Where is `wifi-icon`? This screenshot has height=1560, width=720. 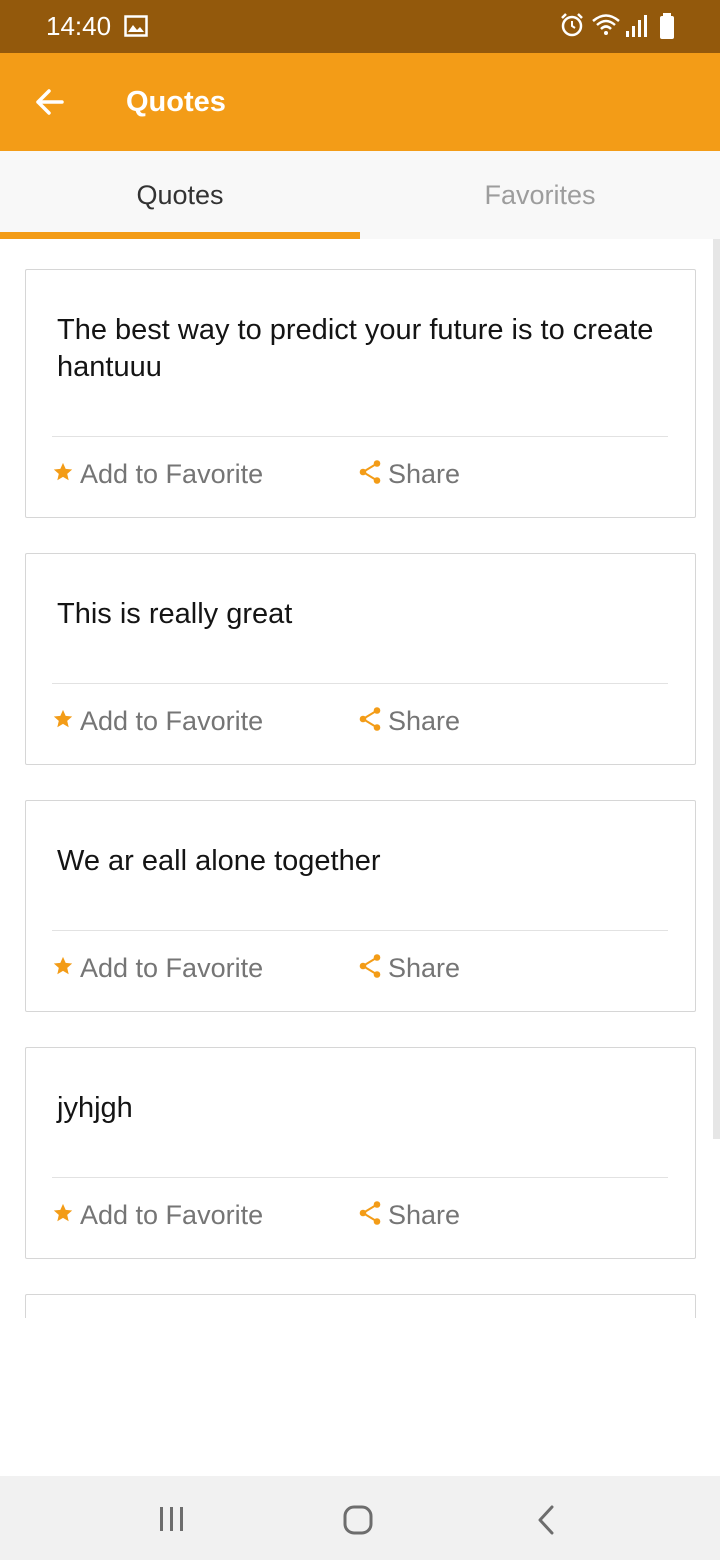 wifi-icon is located at coordinates (606, 27).